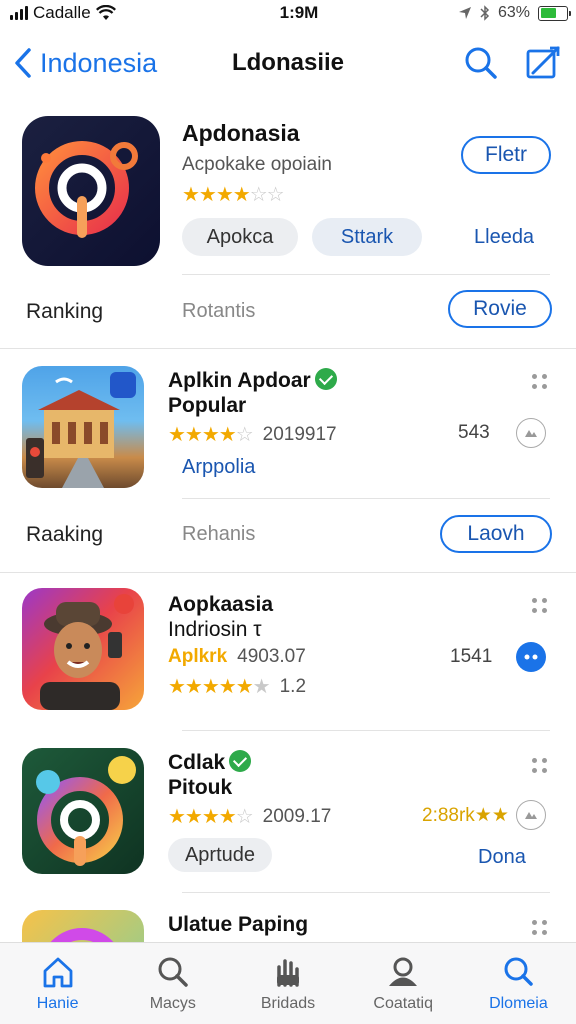 This screenshot has height=1024, width=576. Describe the element at coordinates (233, 195) in the screenshot. I see `featured-rating-stars: ★★★★☆☆` at that location.